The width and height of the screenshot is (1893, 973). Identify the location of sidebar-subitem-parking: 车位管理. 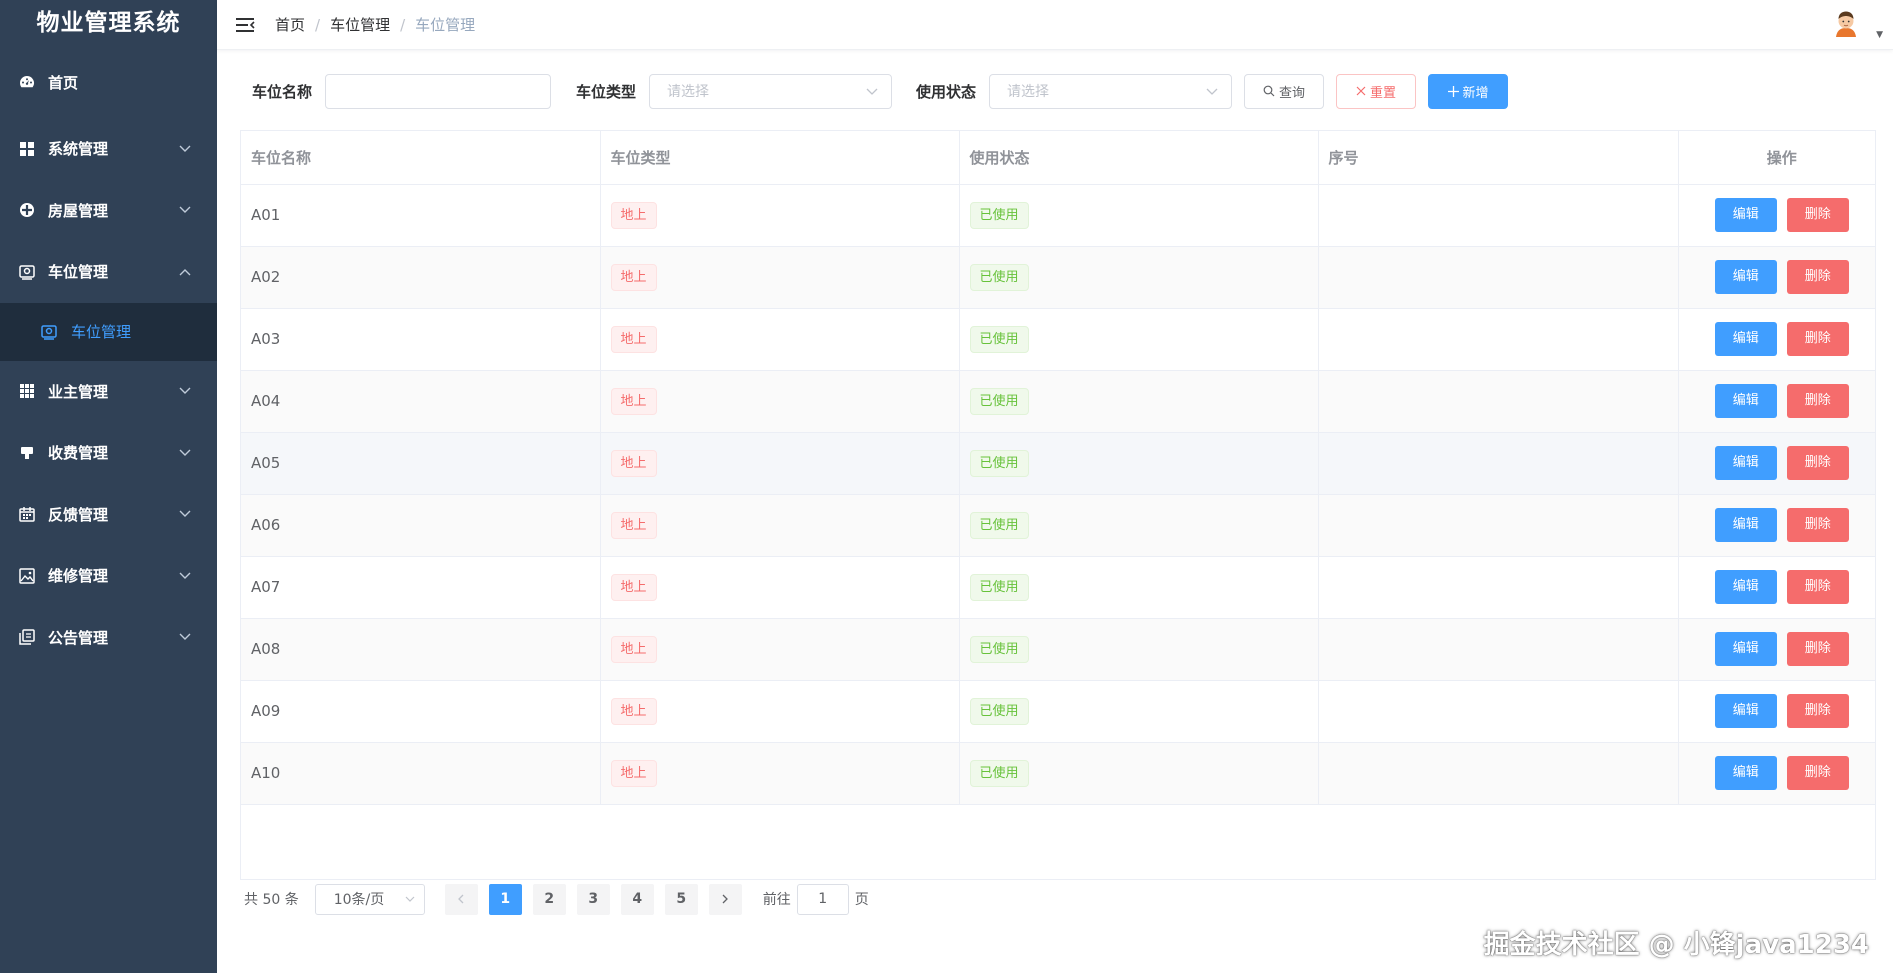
(108, 331).